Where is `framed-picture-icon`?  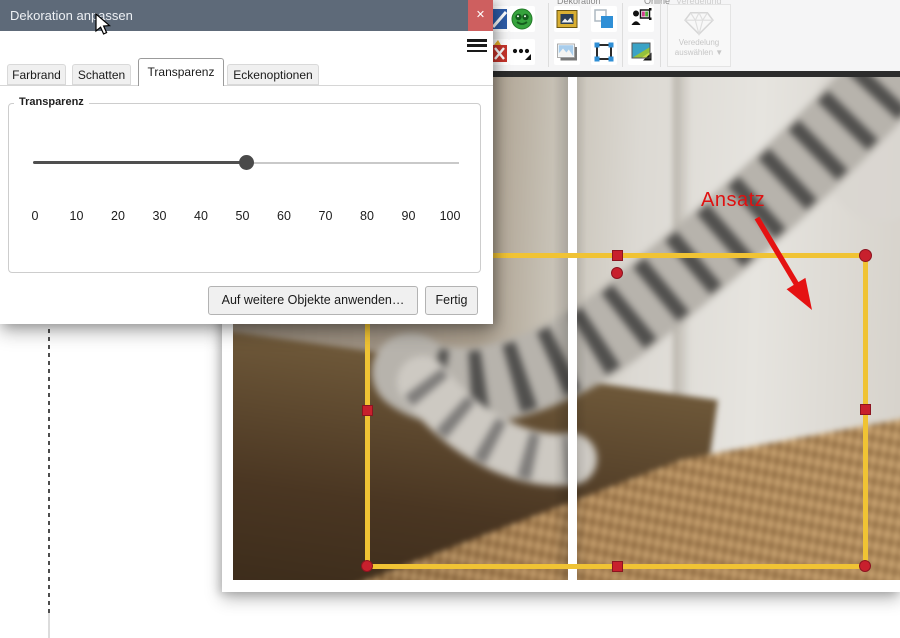
framed-picture-icon is located at coordinates (567, 19).